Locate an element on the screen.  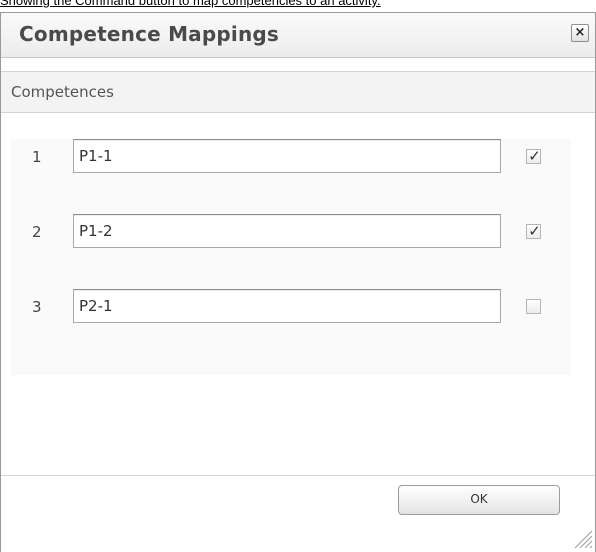
competence-field-3: P2-1 is located at coordinates (287, 306).